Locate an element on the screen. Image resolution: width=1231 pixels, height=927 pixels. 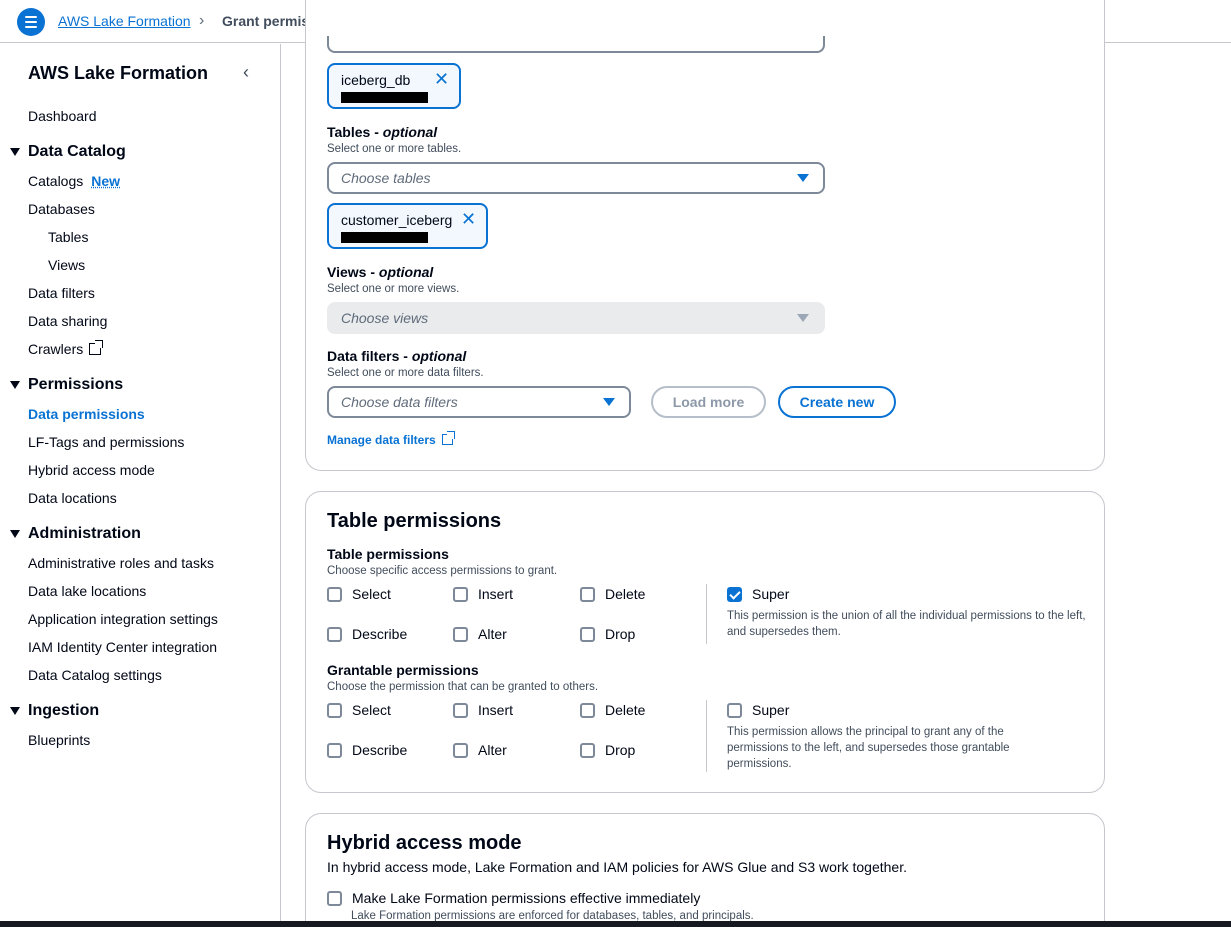
sidebar-item-catalogs: Catalogs New is located at coordinates (74, 181).